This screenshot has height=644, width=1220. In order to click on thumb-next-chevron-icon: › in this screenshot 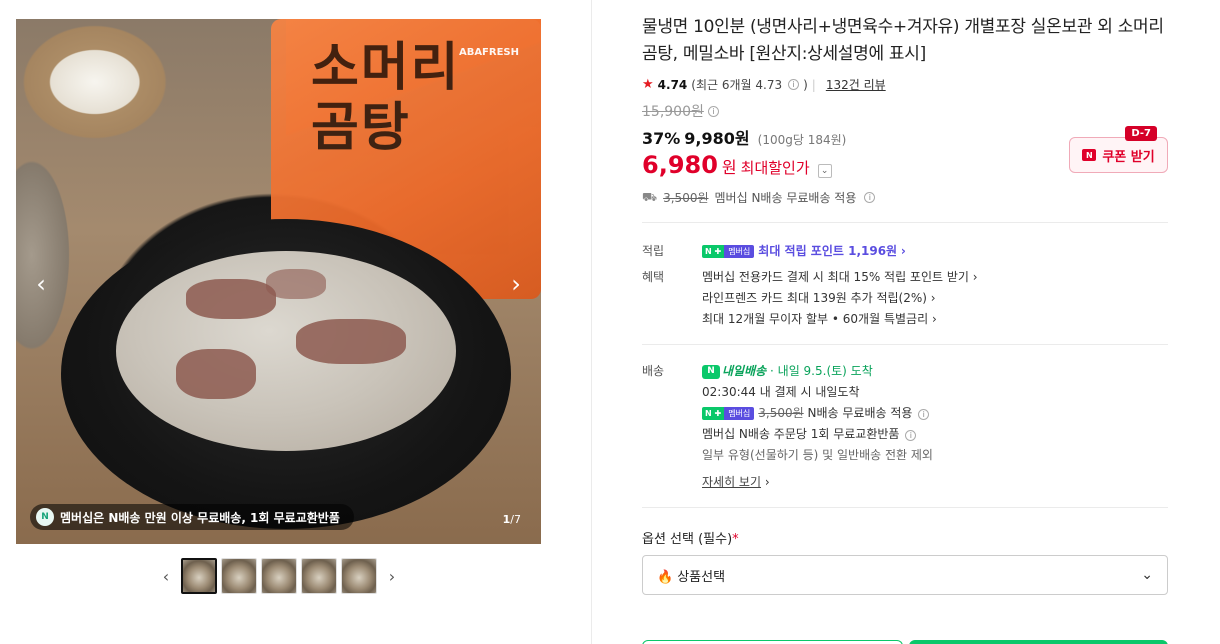, I will do `click(392, 576)`.